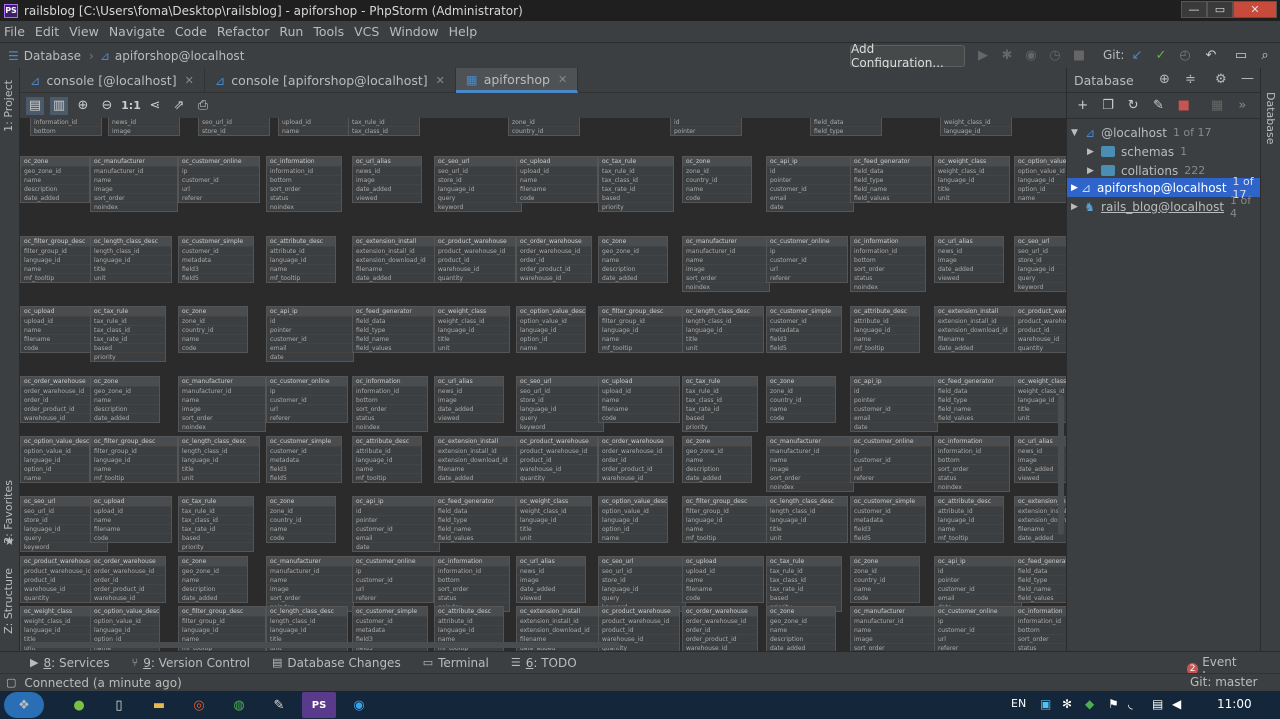  What do you see at coordinates (70, 663) in the screenshot?
I see `services-tool-button: ▶ 8: Services` at bounding box center [70, 663].